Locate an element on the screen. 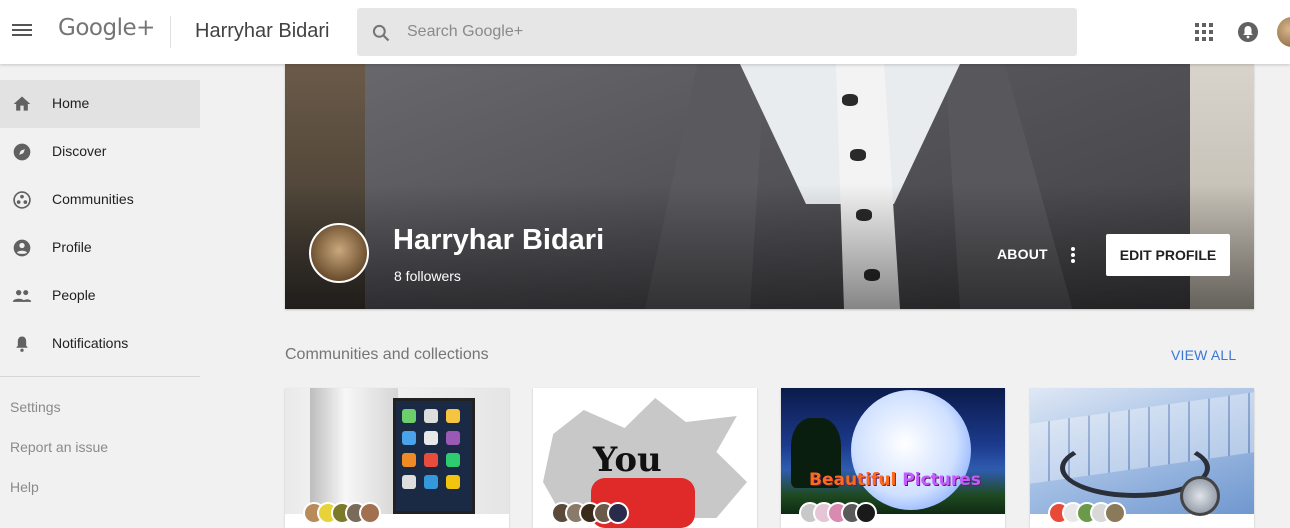 The width and height of the screenshot is (1290, 528). nav-item-communities: Communities is located at coordinates (100, 200).